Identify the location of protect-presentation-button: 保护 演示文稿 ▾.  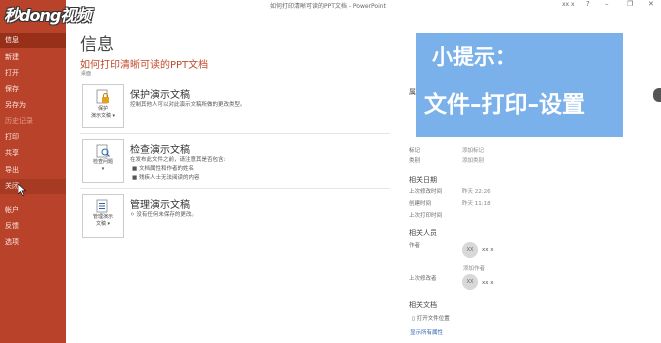
(103, 106).